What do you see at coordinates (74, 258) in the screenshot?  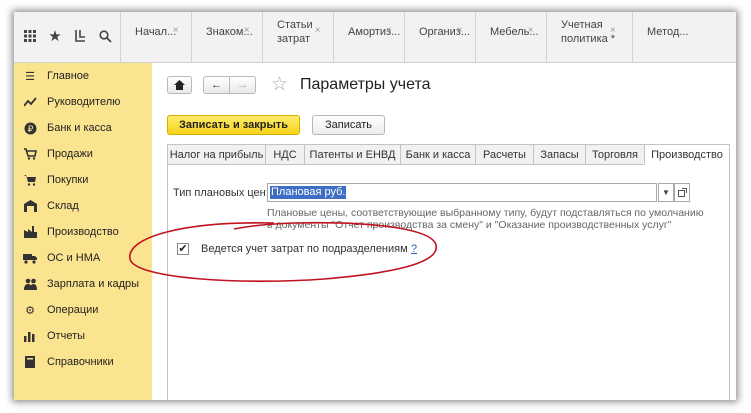 I see `sidebar-item-label: ОС и НМА` at bounding box center [74, 258].